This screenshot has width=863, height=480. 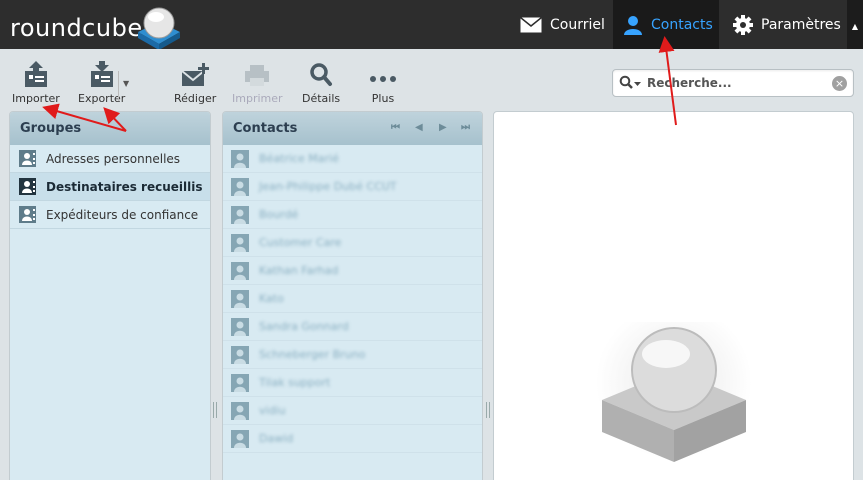 I want to click on import-icon, so click(x=35, y=74).